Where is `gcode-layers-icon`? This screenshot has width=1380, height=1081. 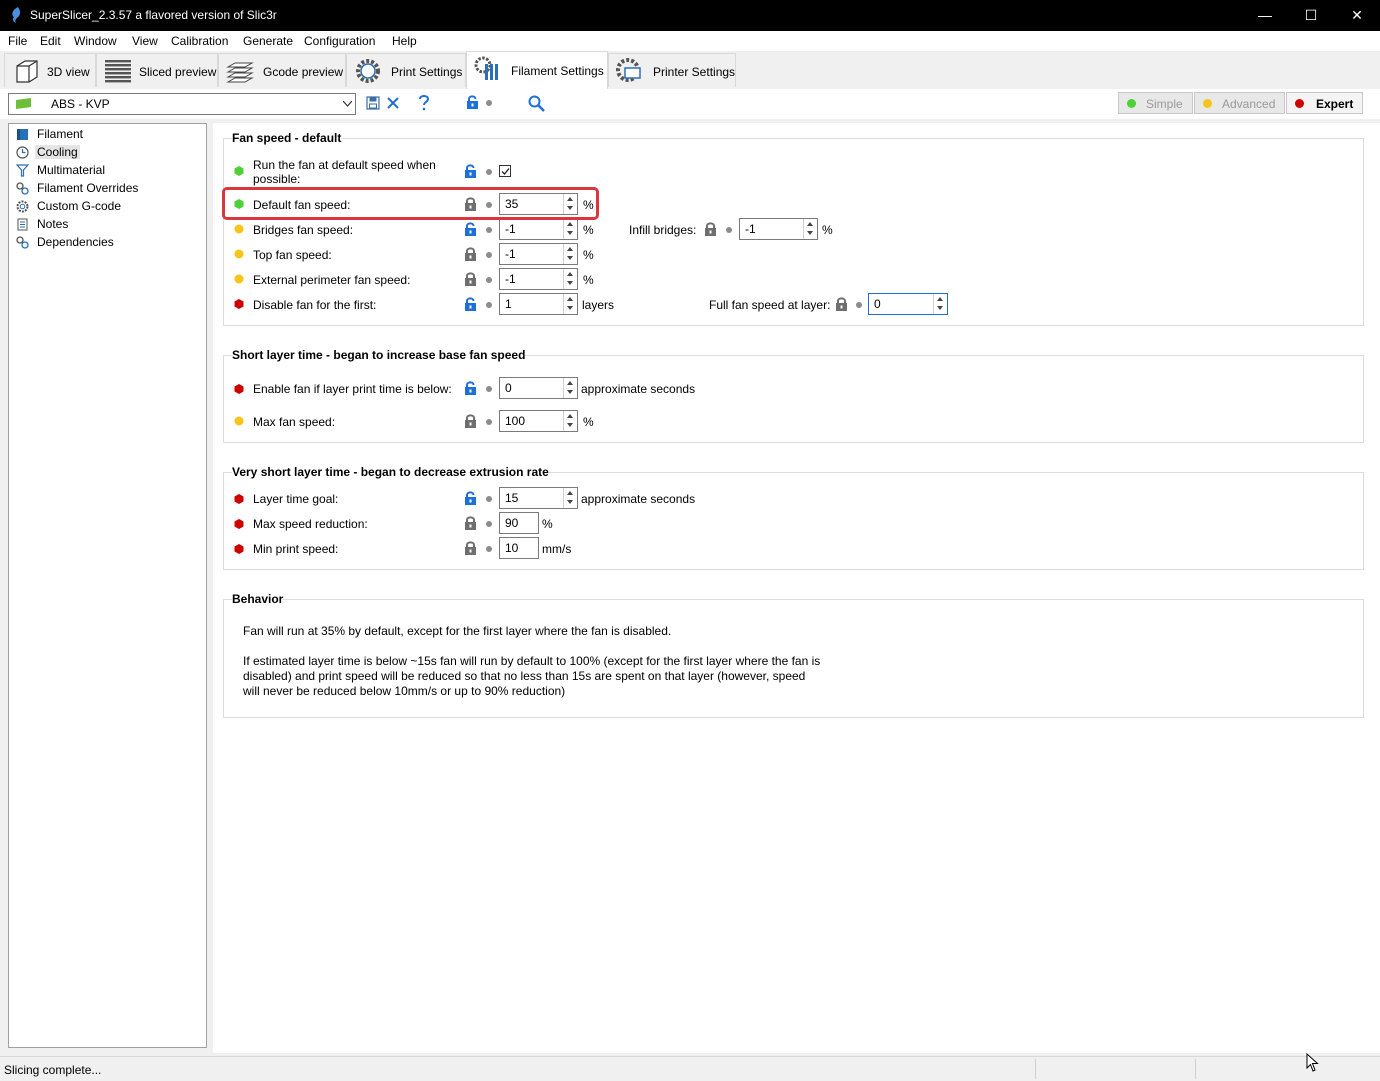
gcode-layers-icon is located at coordinates (240, 72).